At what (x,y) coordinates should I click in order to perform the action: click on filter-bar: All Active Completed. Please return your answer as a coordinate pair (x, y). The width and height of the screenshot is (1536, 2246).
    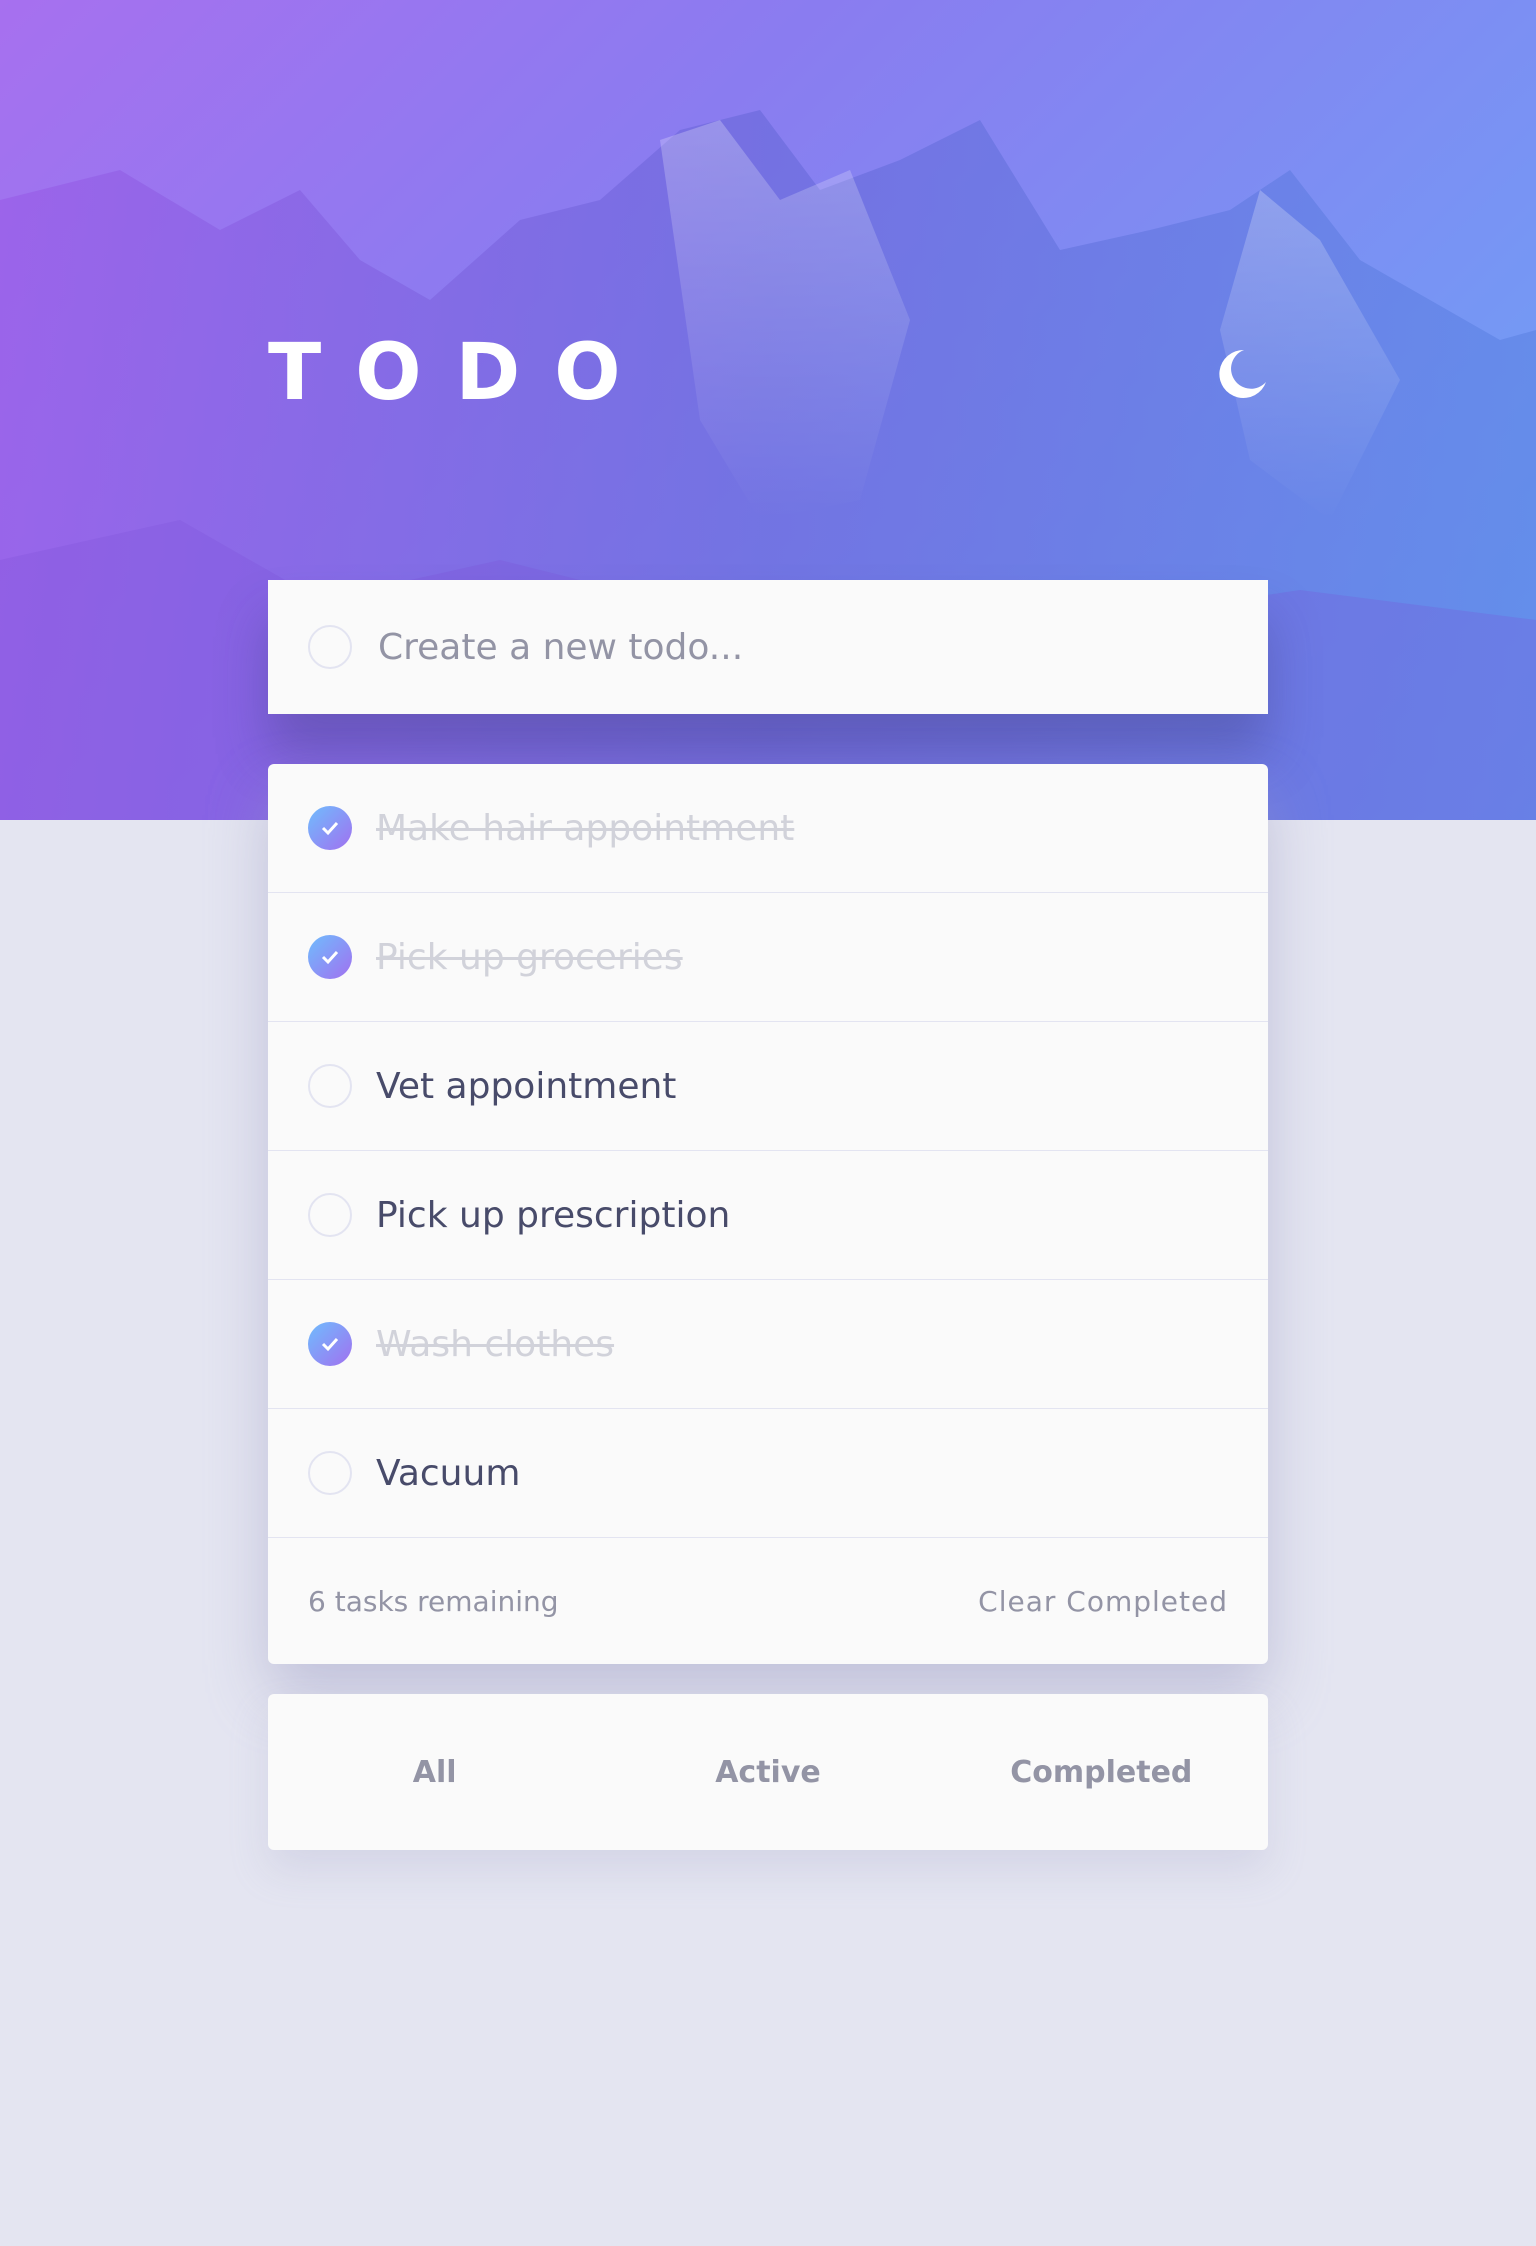
    Looking at the image, I should click on (768, 1772).